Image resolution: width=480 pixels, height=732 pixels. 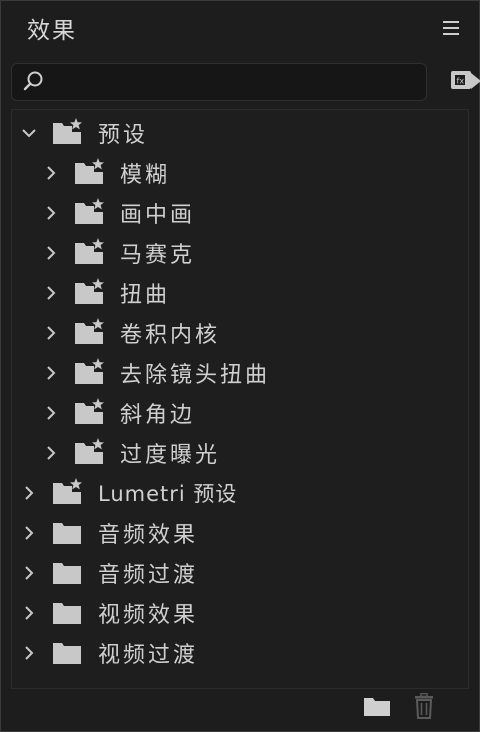 What do you see at coordinates (240, 412) in the screenshot?
I see `tree-item: 斜角边` at bounding box center [240, 412].